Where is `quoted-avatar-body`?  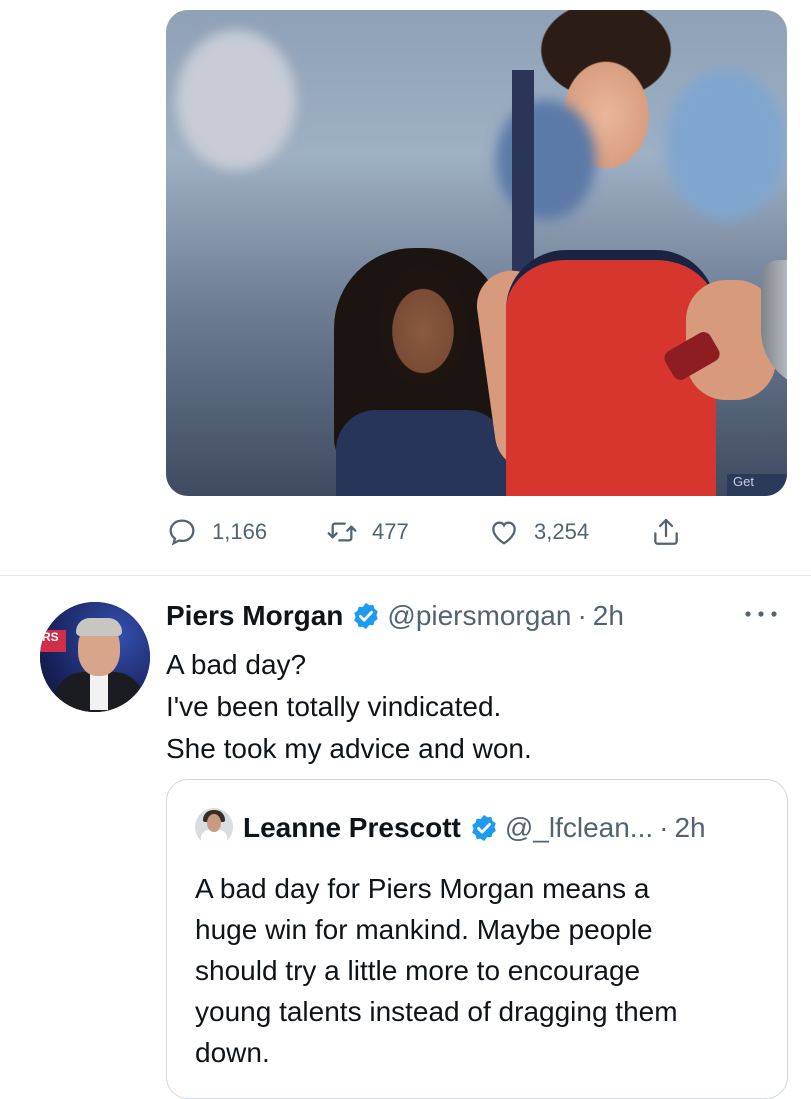 quoted-avatar-body is located at coordinates (214, 838).